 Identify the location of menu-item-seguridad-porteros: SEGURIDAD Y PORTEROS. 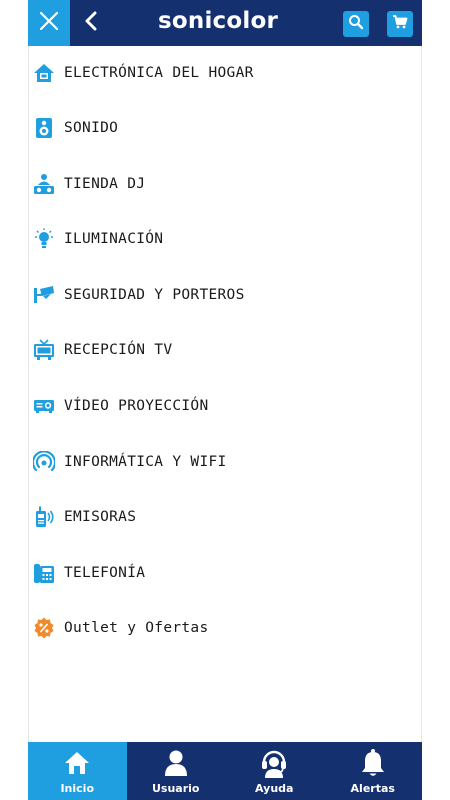
(225, 295).